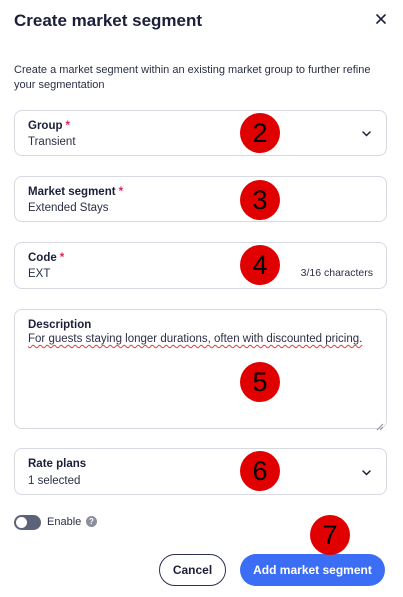 This screenshot has width=403, height=597. What do you see at coordinates (260, 265) in the screenshot?
I see `annotation-badge: 4` at bounding box center [260, 265].